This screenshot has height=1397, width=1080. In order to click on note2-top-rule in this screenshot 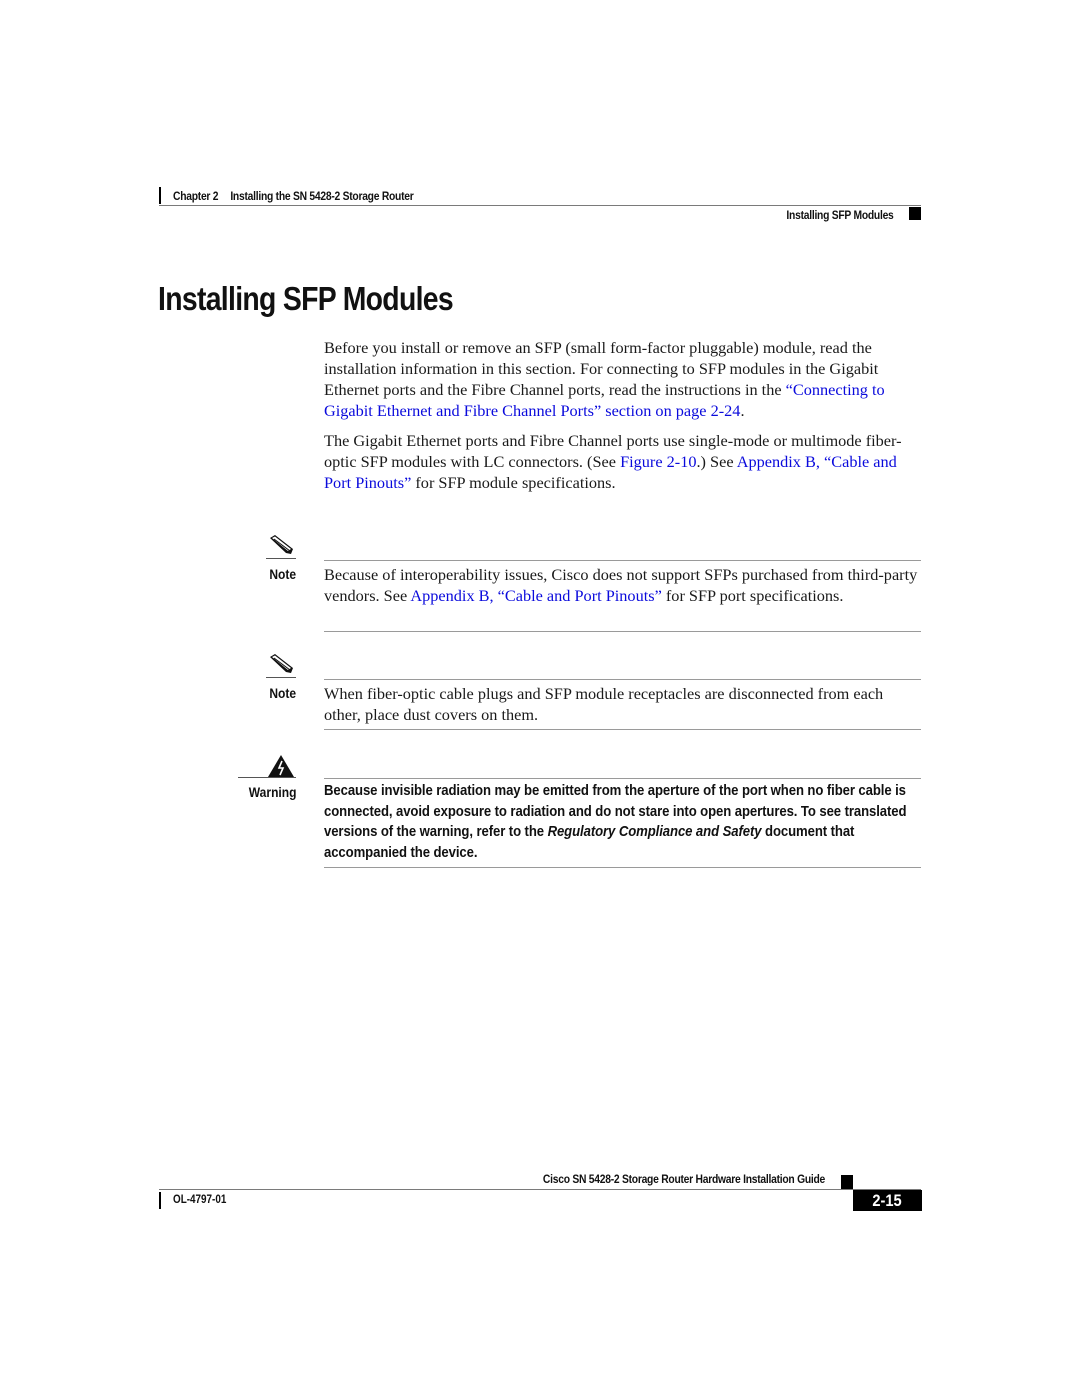, I will do `click(622, 679)`.